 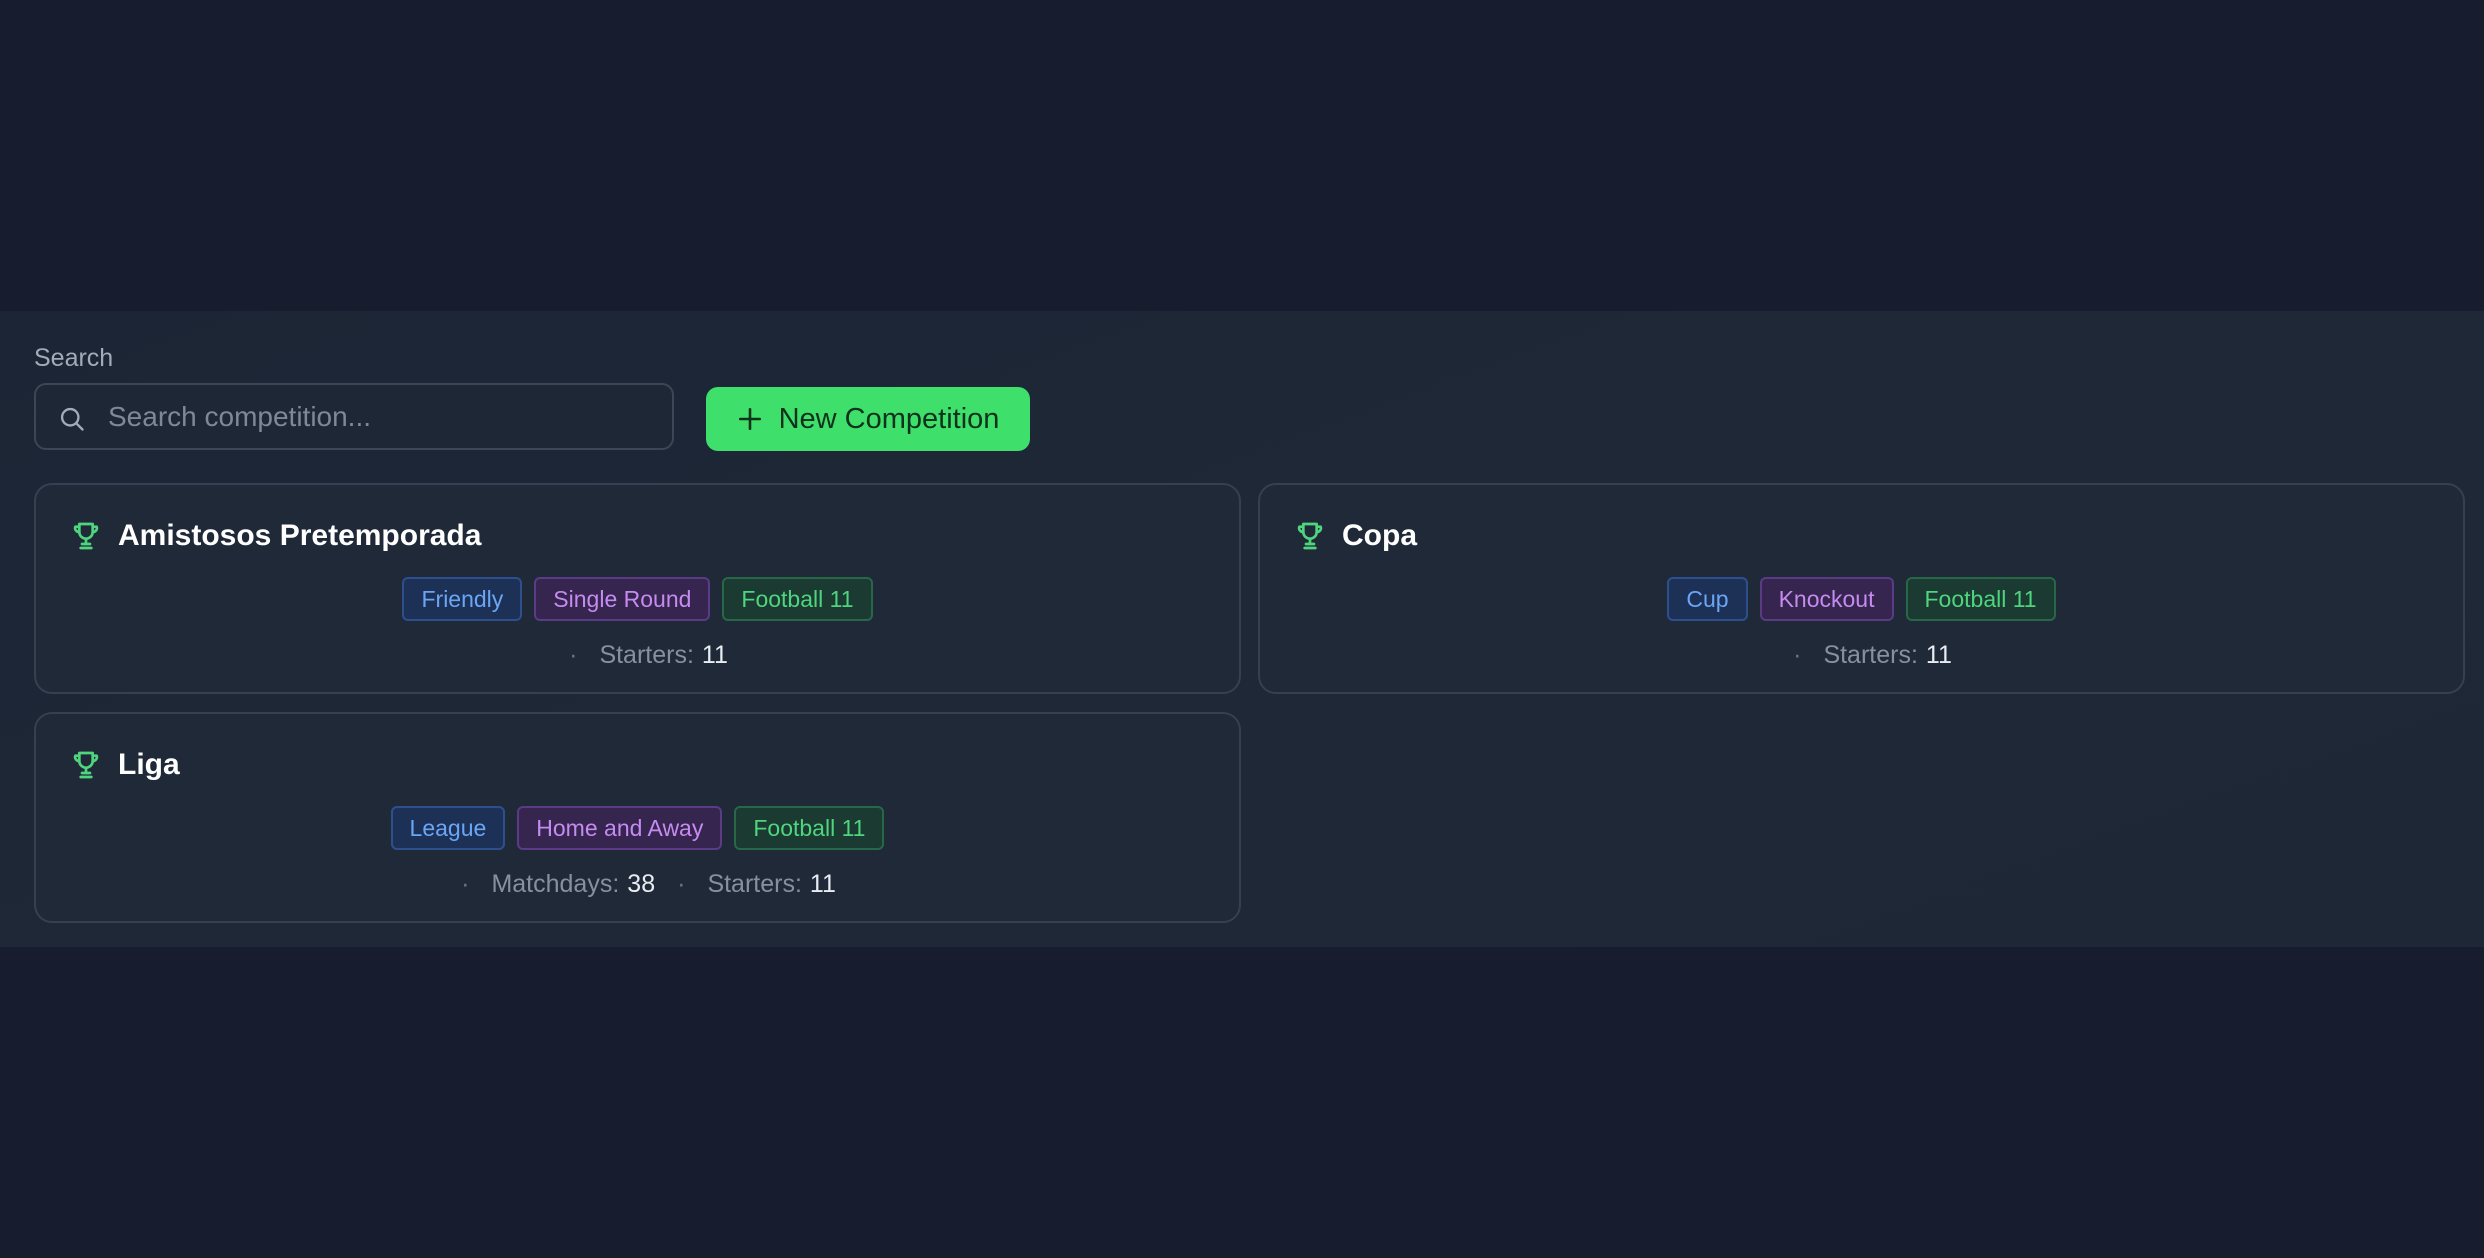 I want to click on tag-list: League Home and Away Football 11, so click(x=637, y=828).